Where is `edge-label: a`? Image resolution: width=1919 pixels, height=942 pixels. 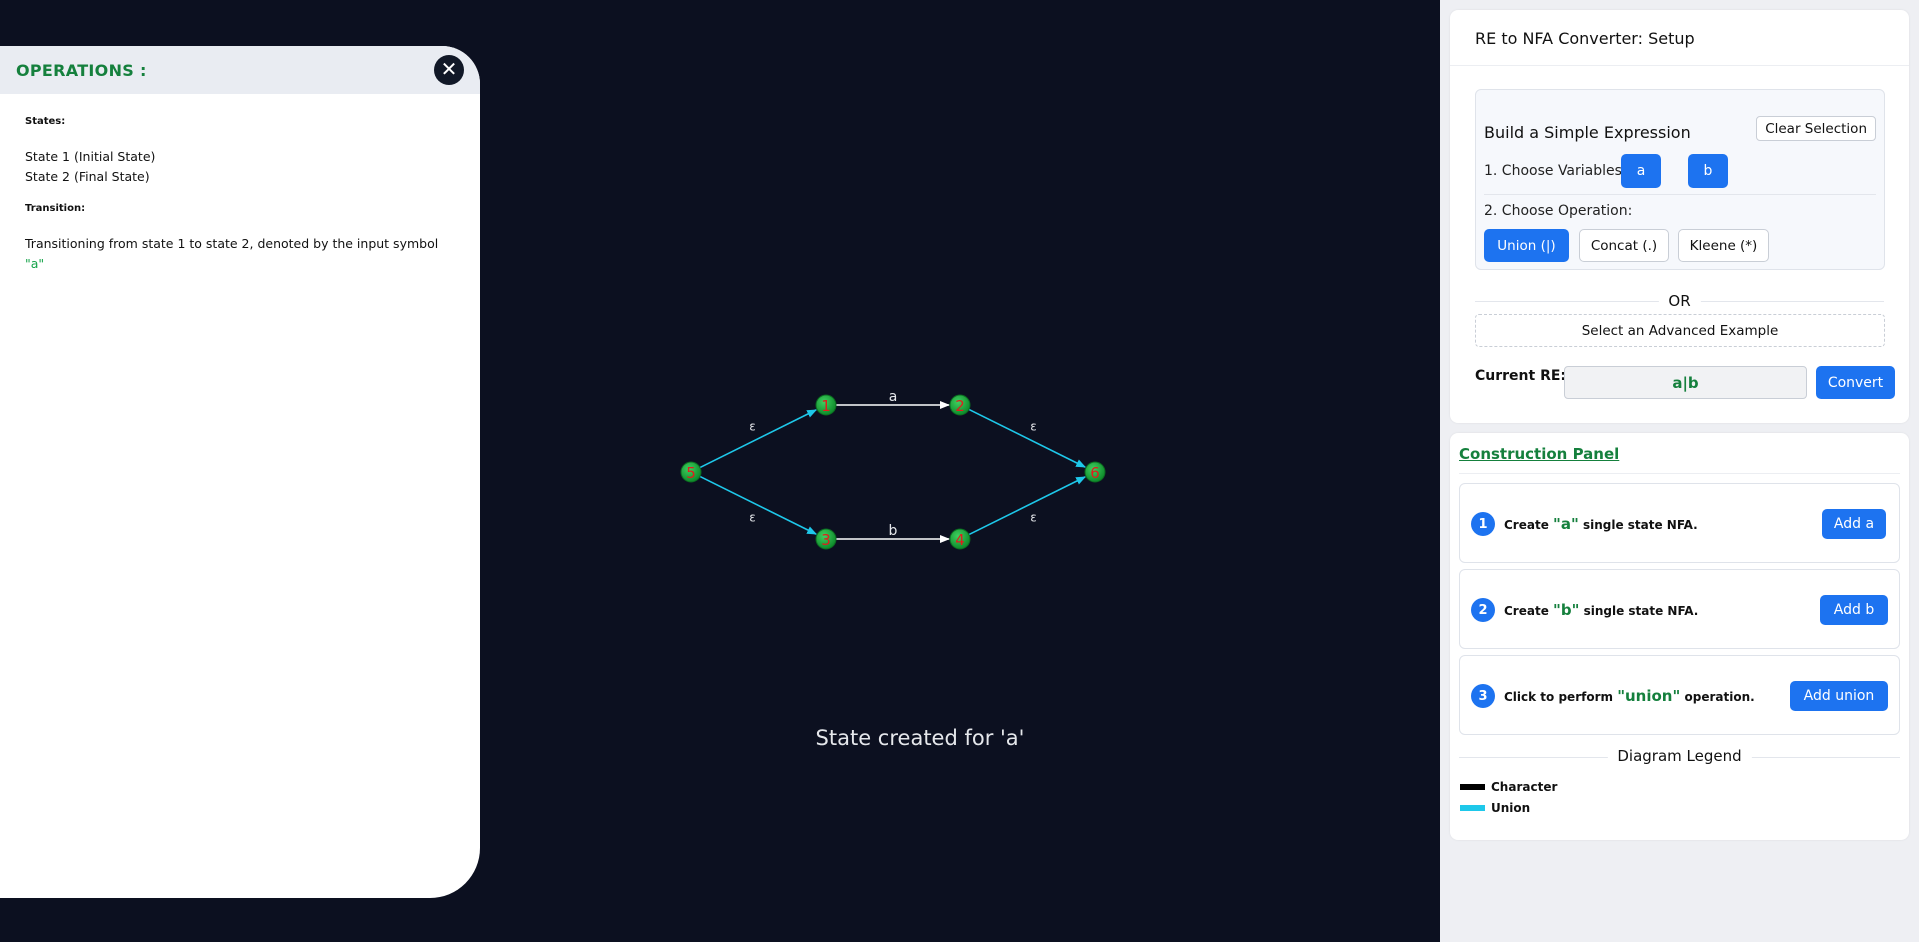
edge-label: a is located at coordinates (893, 397).